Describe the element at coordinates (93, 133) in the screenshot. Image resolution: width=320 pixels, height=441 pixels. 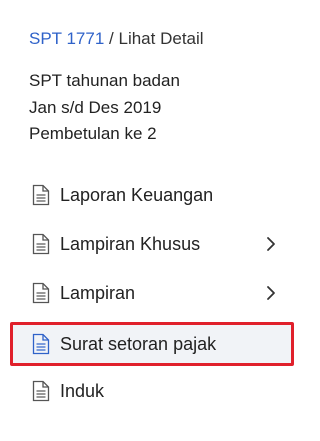
I see `summary-revision: Pembetulan ke 2` at that location.